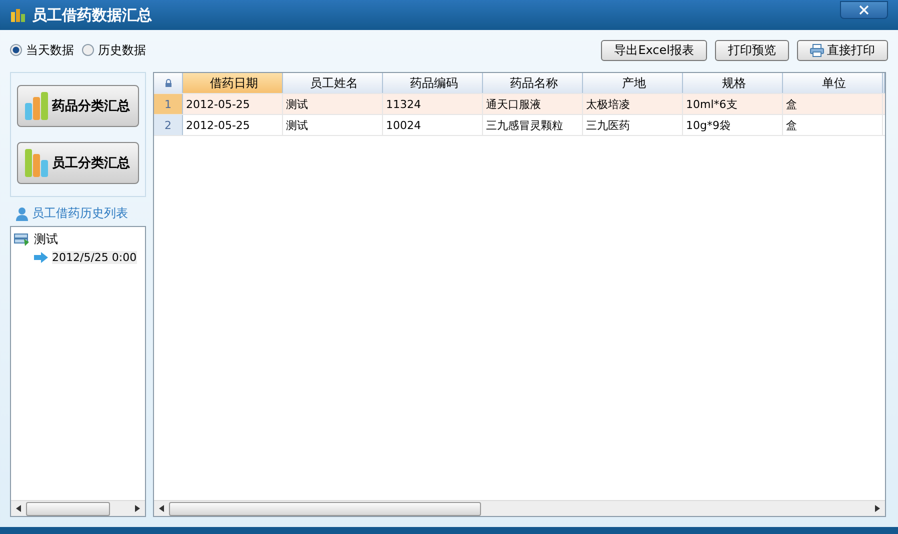  What do you see at coordinates (233, 83) in the screenshot?
I see `column-header: 借药日期` at bounding box center [233, 83].